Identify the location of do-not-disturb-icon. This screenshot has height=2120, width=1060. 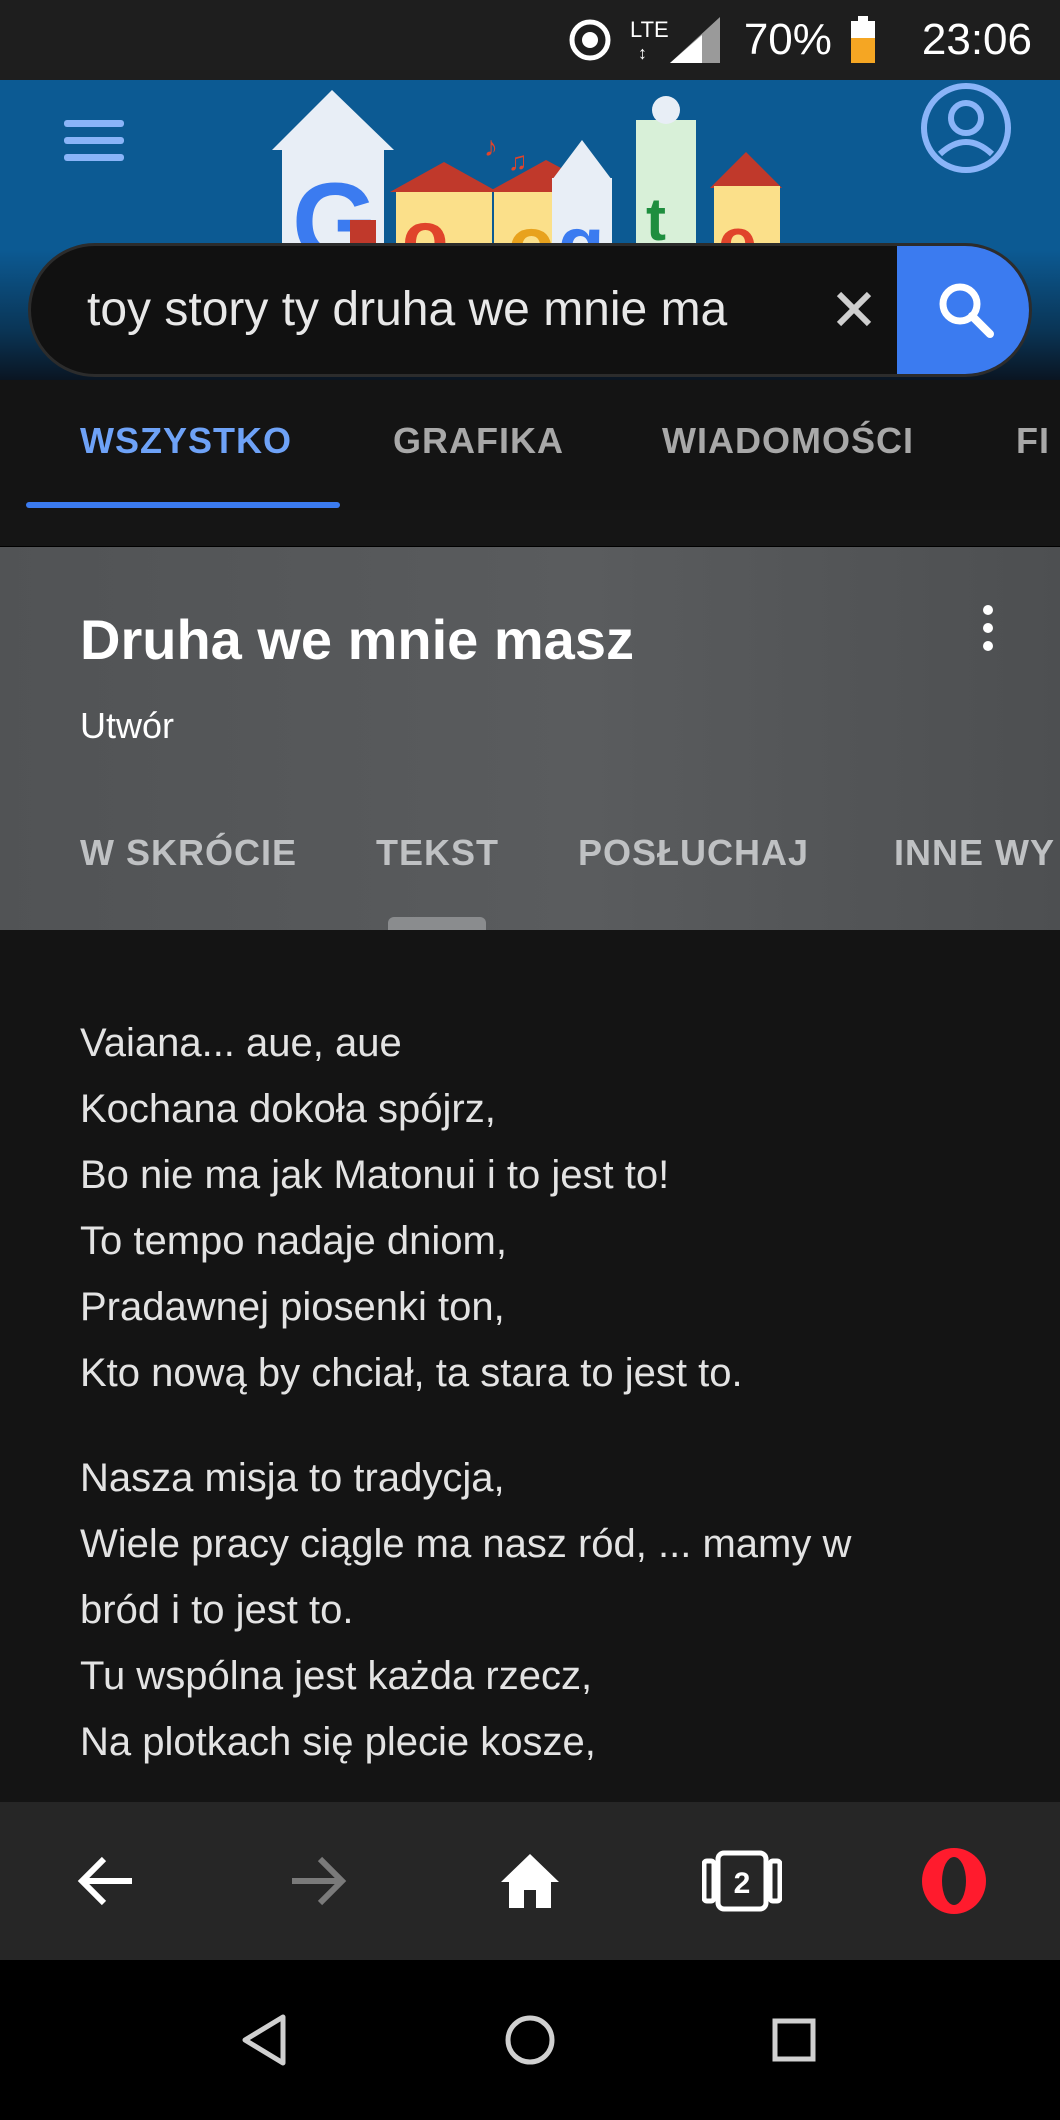
(590, 40).